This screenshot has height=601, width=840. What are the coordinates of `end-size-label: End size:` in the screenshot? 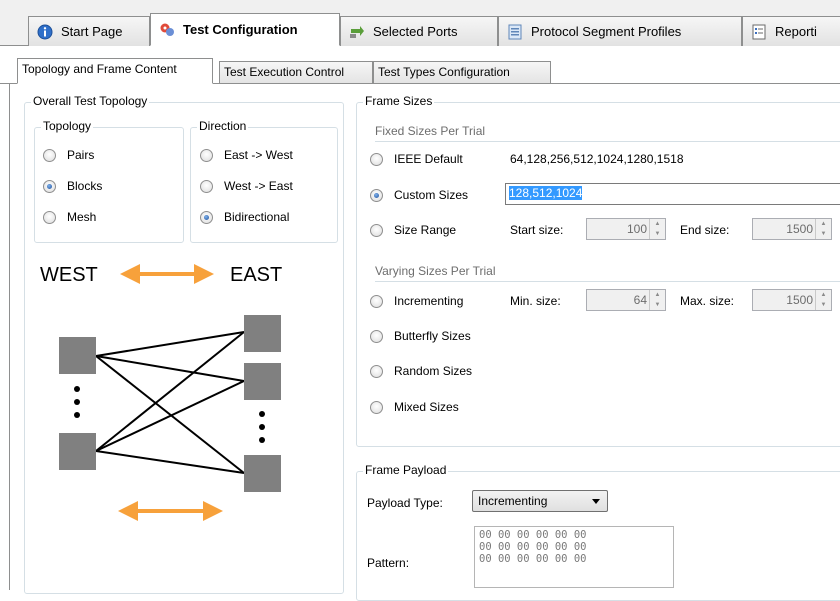 It's located at (705, 230).